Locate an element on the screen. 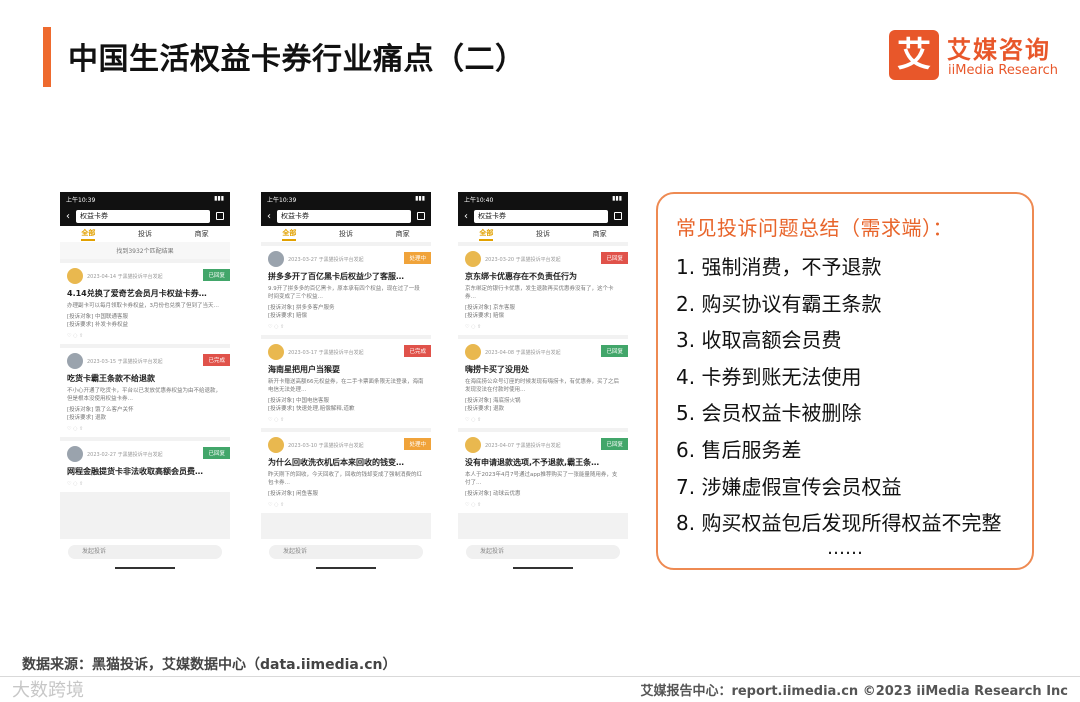 Image resolution: width=1080 pixels, height=702 pixels. card-meta: 2023-03-17 于黑猫投诉平台发起 is located at coordinates (326, 352).